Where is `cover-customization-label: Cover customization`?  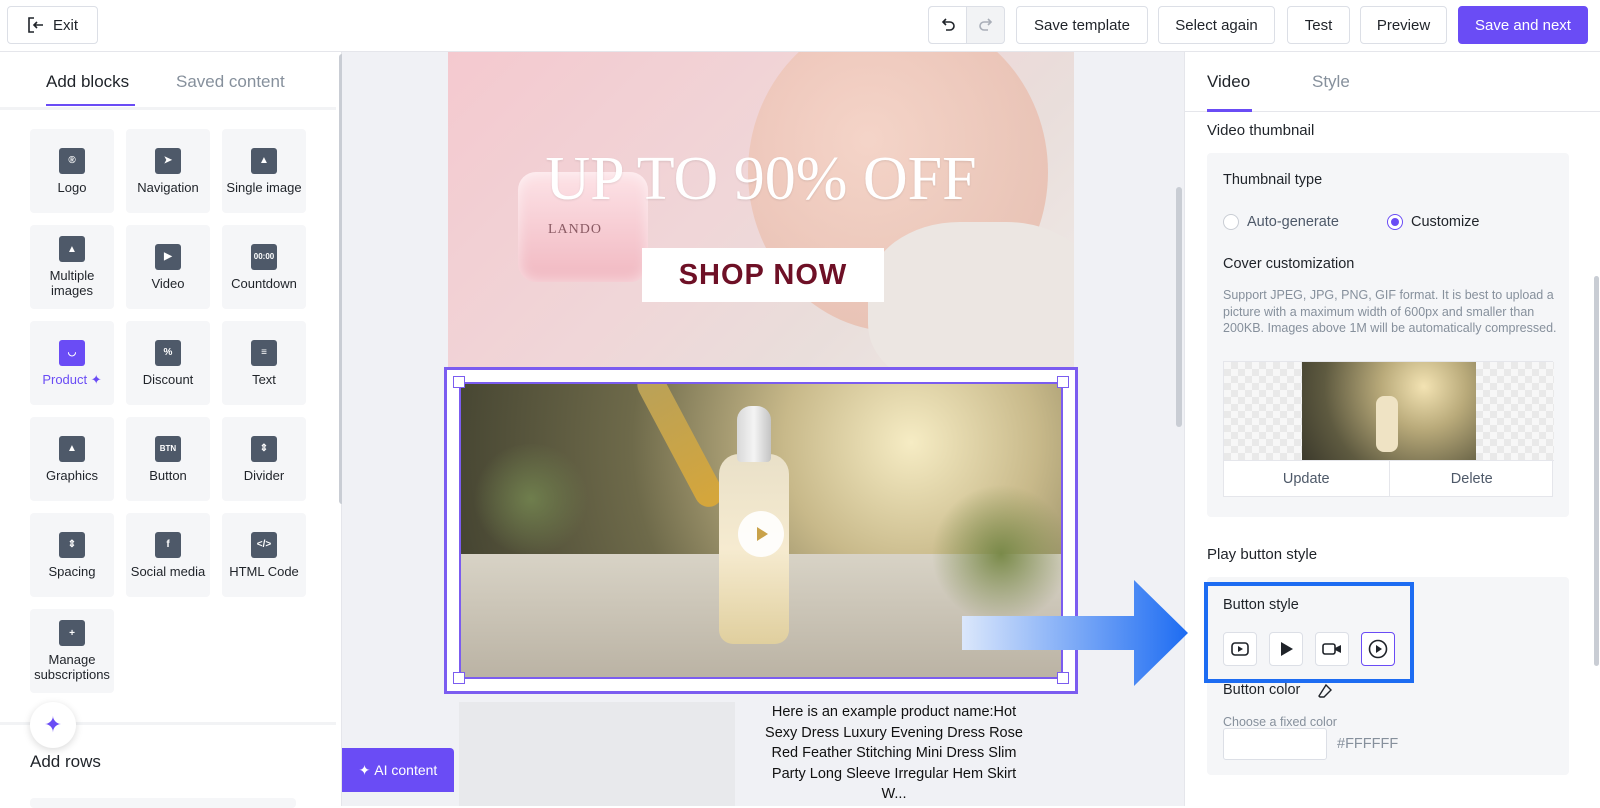 cover-customization-label: Cover customization is located at coordinates (1289, 264).